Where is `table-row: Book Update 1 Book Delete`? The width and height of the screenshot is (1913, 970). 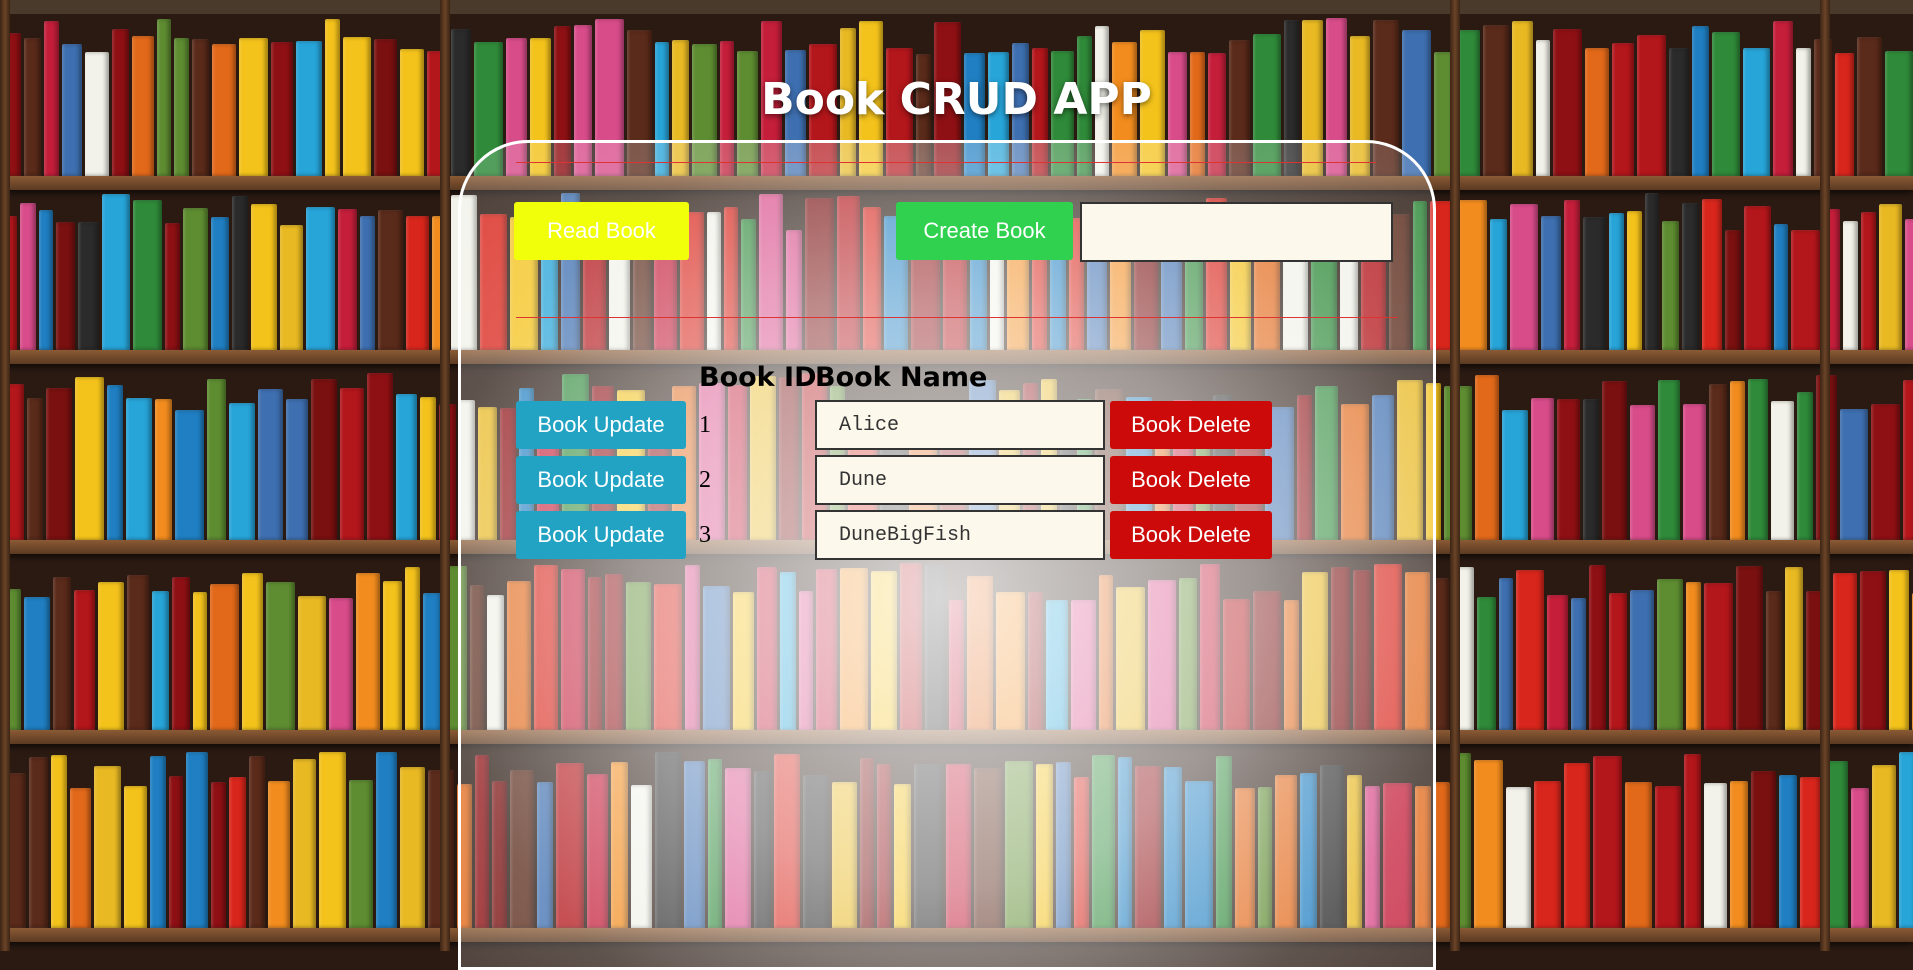 table-row: Book Update 1 Book Delete is located at coordinates (956, 425).